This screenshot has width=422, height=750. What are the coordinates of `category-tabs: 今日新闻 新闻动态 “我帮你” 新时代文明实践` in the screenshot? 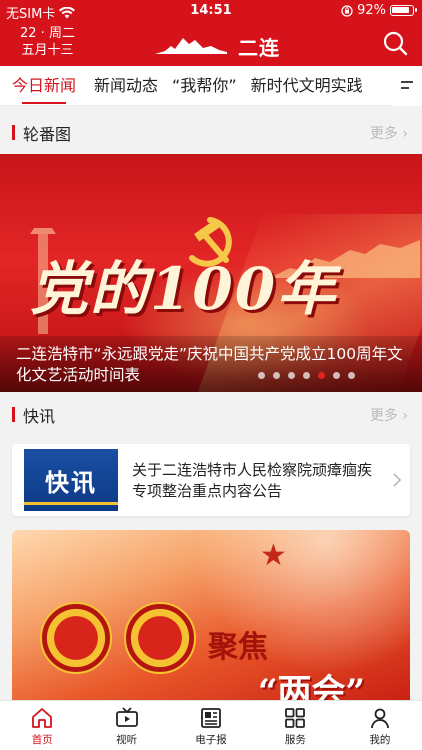 It's located at (211, 86).